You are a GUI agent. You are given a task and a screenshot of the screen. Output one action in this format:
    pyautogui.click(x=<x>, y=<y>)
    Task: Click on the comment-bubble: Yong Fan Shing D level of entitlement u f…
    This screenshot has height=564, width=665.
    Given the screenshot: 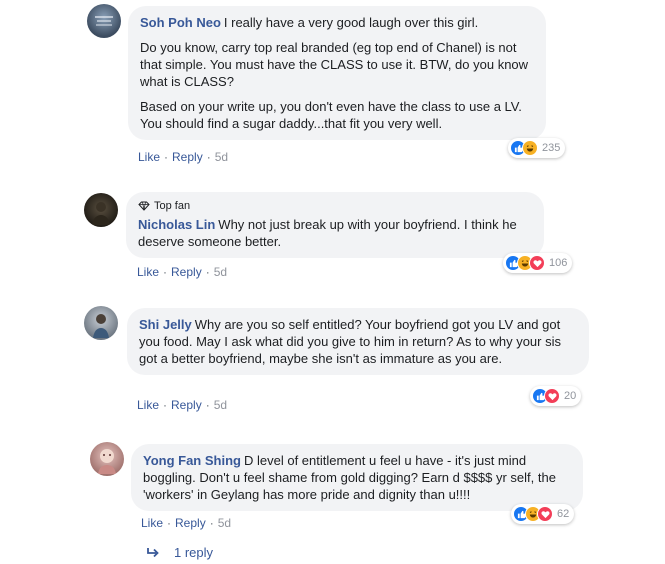 What is the action you would take?
    pyautogui.click(x=357, y=477)
    